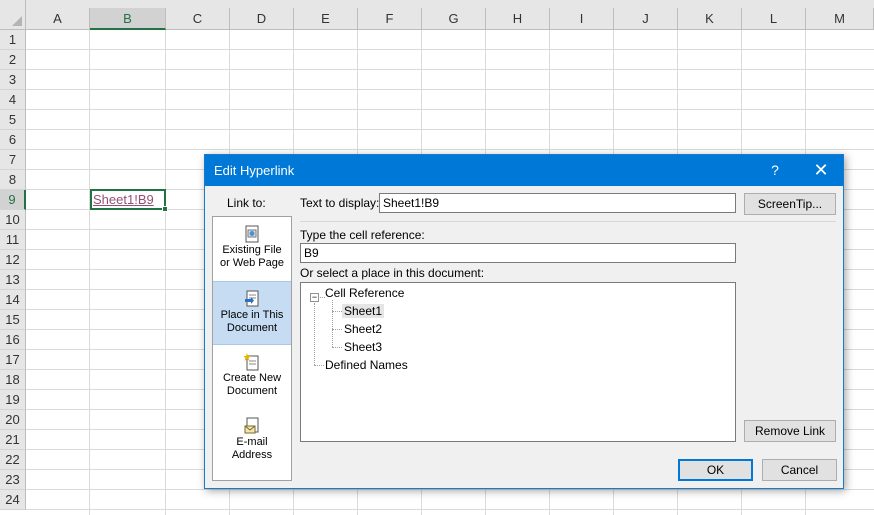 The height and width of the screenshot is (515, 874). Describe the element at coordinates (568, 221) in the screenshot. I see `divider` at that location.